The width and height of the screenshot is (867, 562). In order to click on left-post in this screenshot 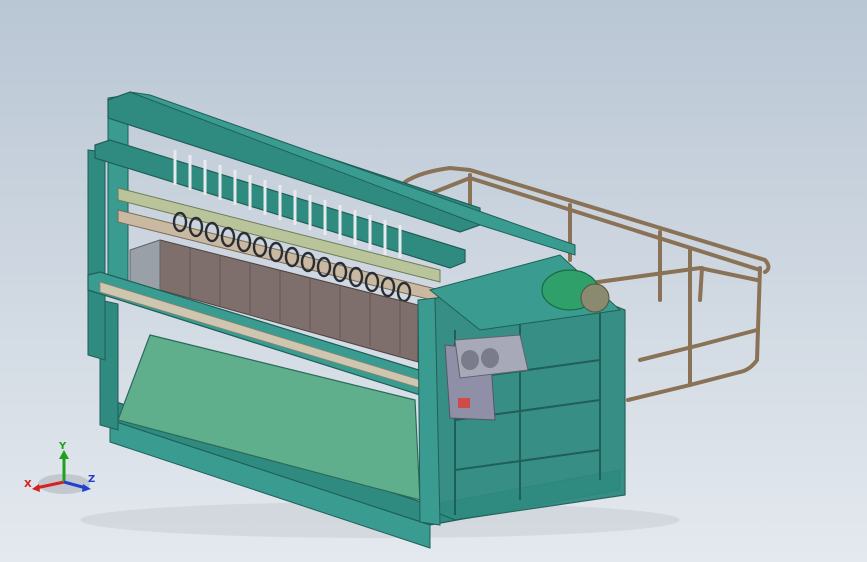, I will do `click(96, 255)`.